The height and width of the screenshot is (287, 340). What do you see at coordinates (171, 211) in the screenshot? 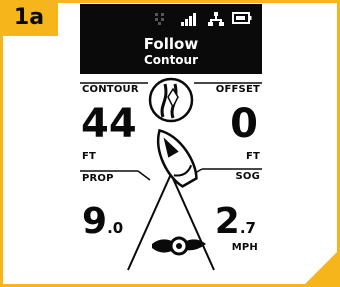
I see `sonar-cone` at bounding box center [171, 211].